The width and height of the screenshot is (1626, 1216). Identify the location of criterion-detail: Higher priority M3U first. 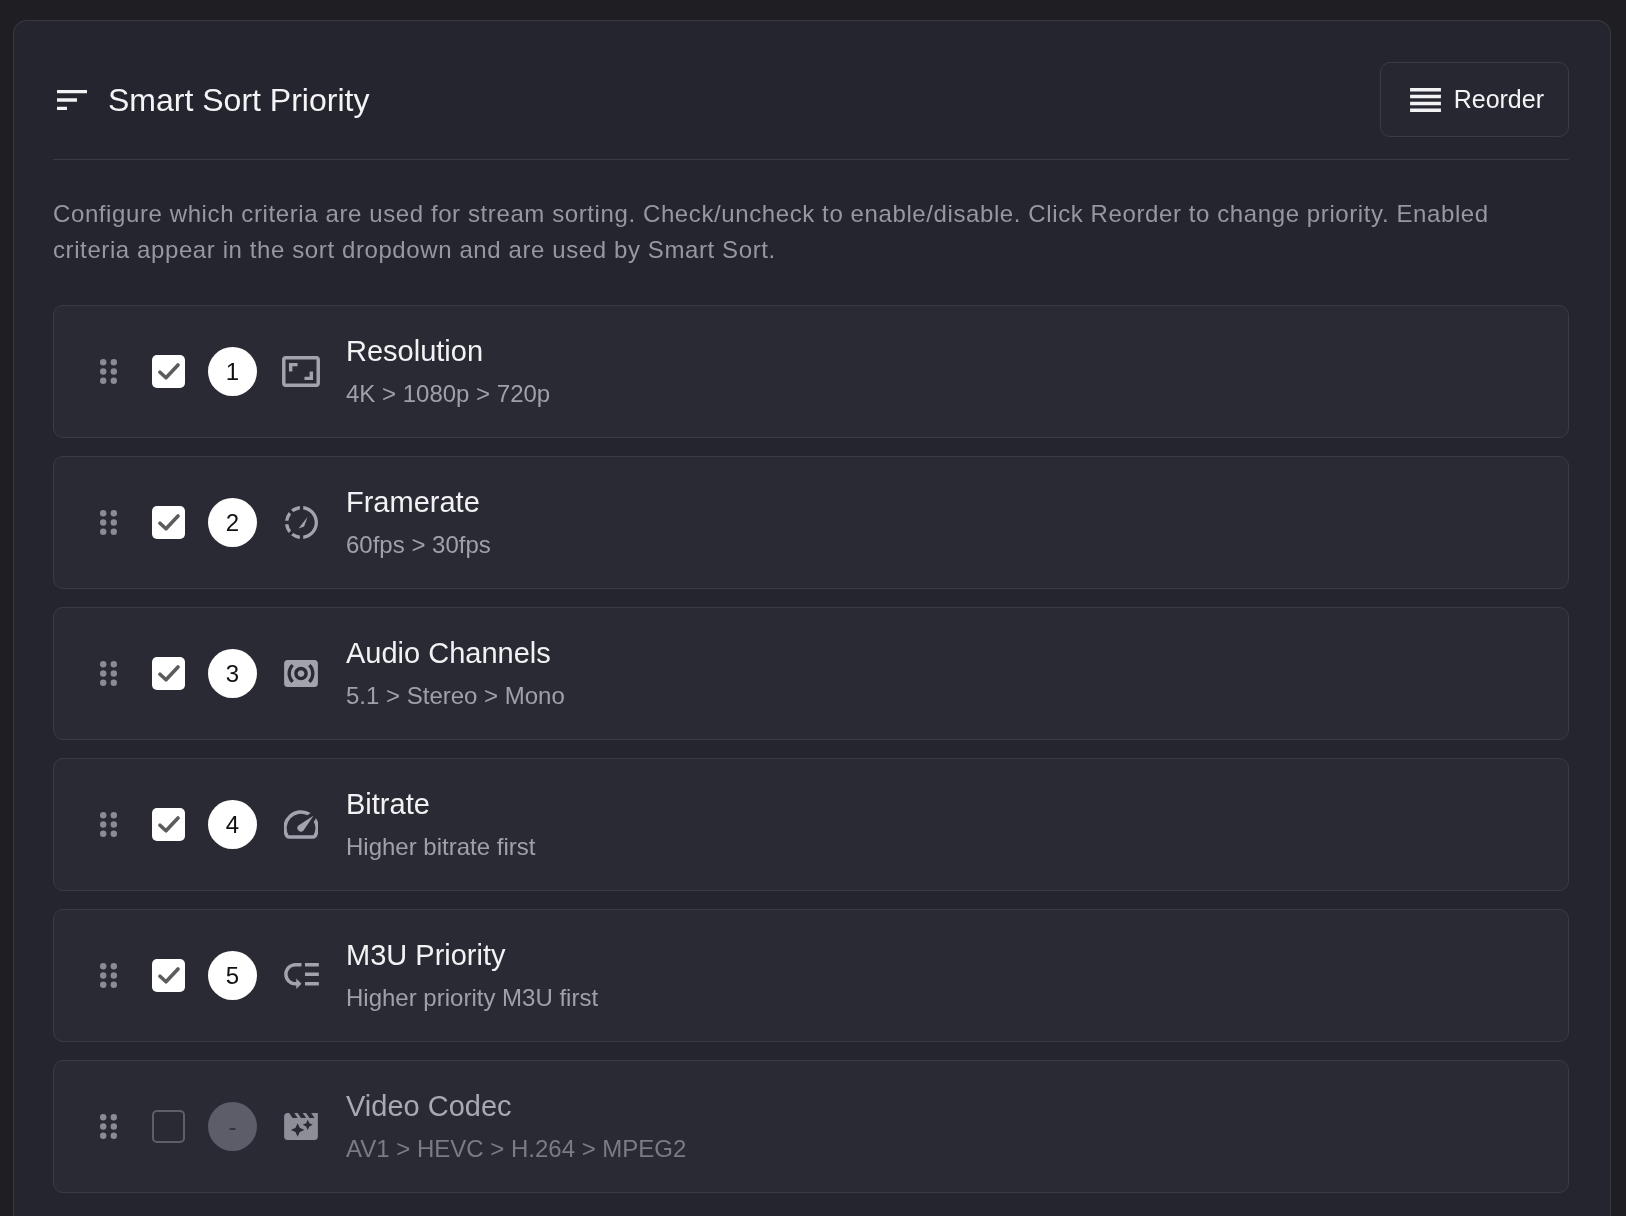
(472, 998).